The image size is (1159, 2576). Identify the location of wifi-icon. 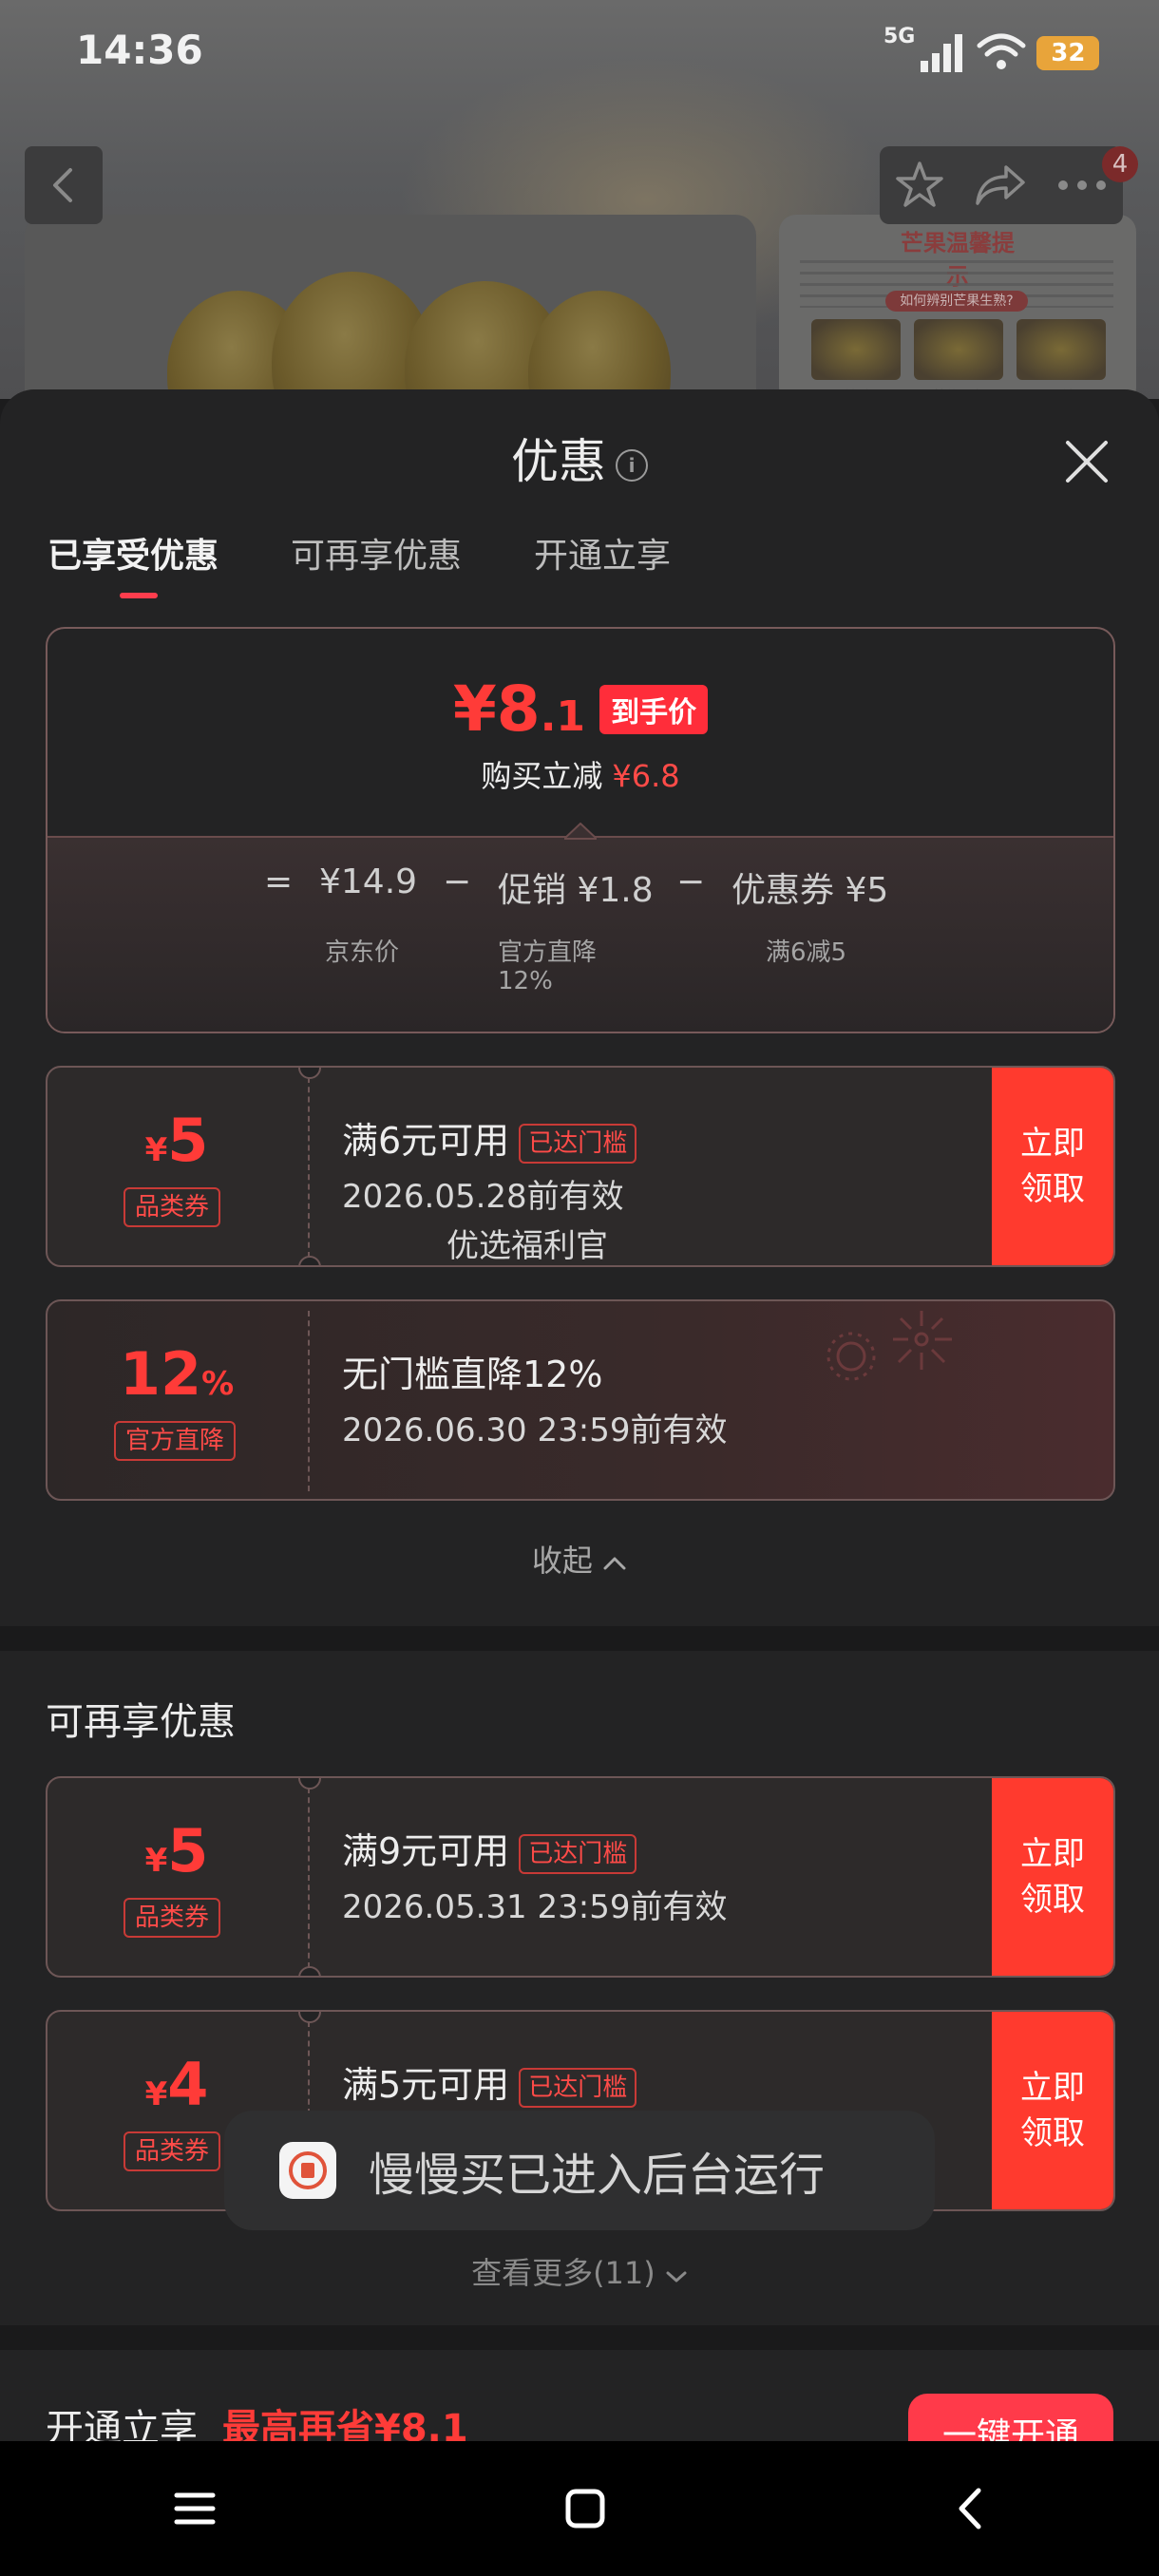
(1001, 51).